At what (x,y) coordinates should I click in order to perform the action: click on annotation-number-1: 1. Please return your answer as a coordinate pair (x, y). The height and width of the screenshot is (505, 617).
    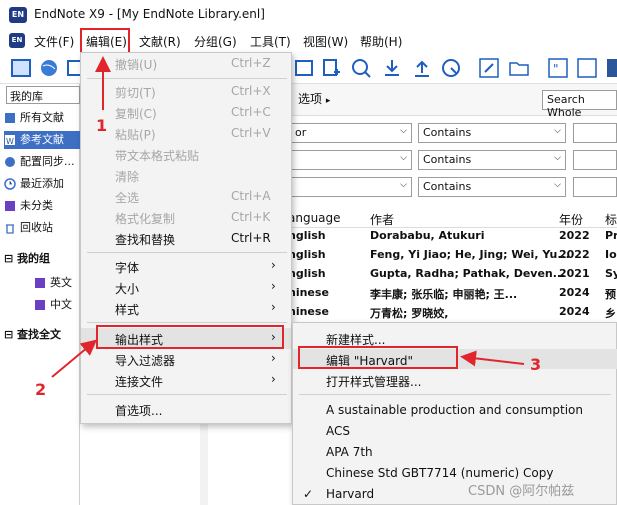
    Looking at the image, I should click on (102, 125).